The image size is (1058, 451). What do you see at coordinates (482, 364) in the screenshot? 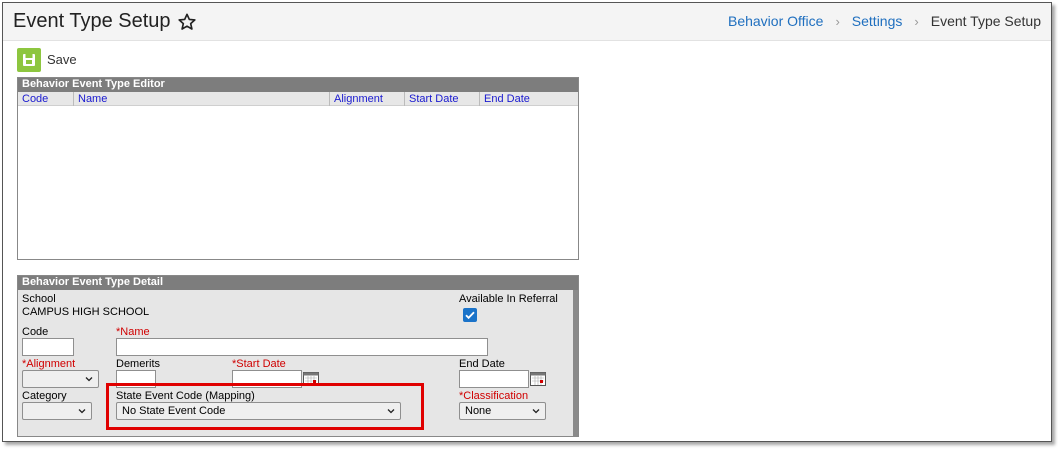
I see `end-date-label: End Date` at bounding box center [482, 364].